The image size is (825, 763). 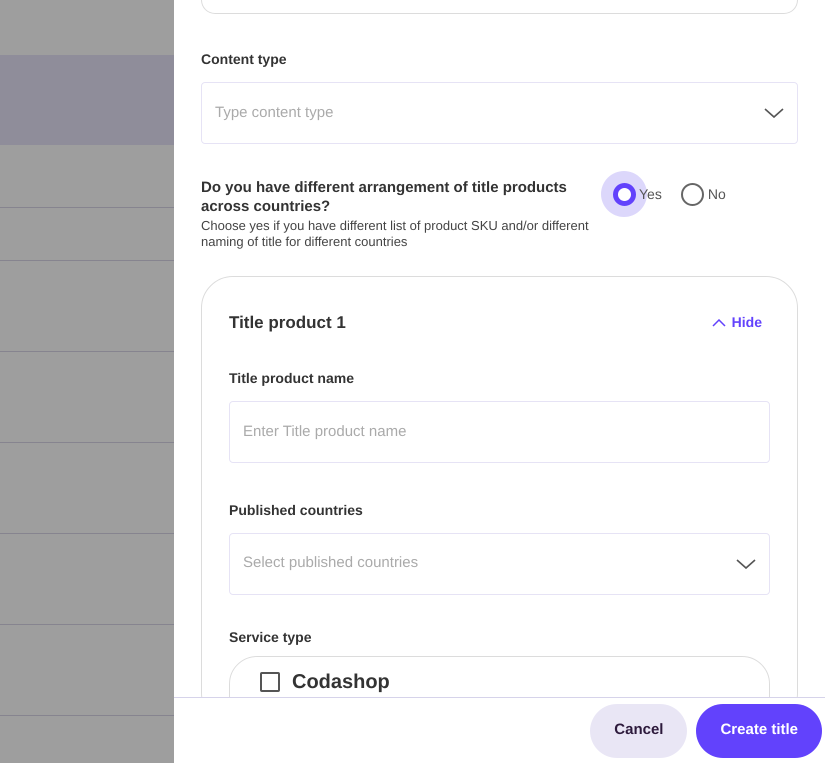 What do you see at coordinates (287, 323) in the screenshot?
I see `card-title: Title product 1` at bounding box center [287, 323].